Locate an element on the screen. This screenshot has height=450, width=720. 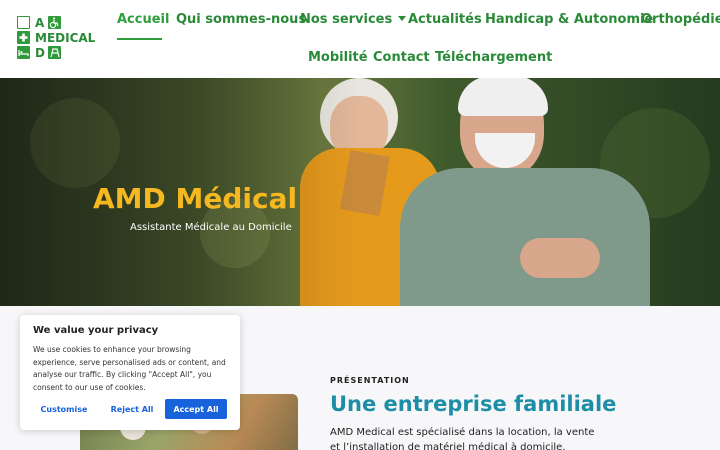
logo-square-icon is located at coordinates (23, 22).